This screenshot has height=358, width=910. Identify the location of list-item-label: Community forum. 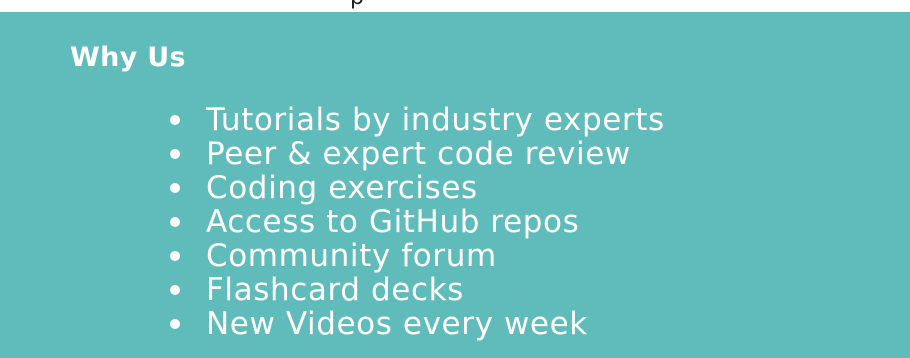
(351, 256).